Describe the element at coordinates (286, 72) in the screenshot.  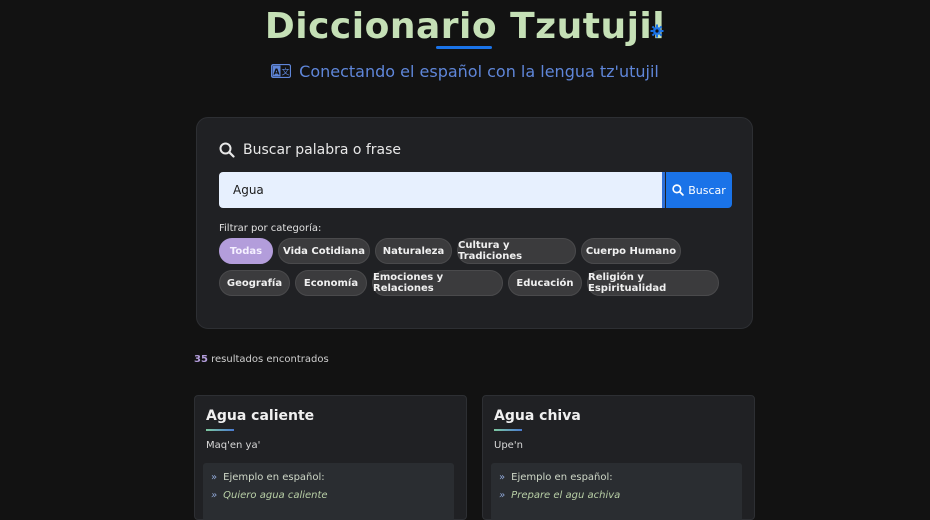
I see `svg-text: 文` at that location.